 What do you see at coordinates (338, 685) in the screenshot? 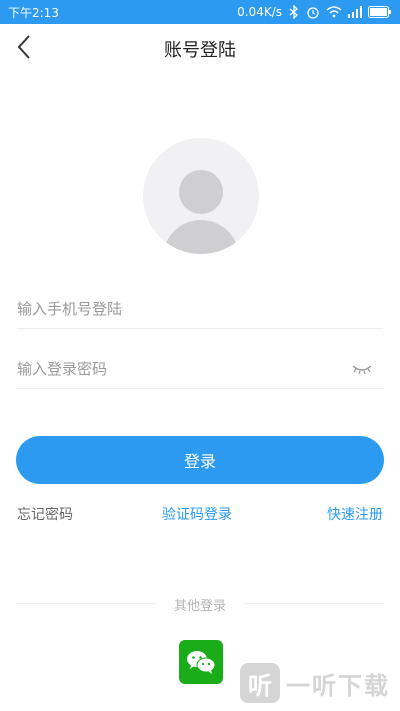
I see `watermark-text: 一听下载` at bounding box center [338, 685].